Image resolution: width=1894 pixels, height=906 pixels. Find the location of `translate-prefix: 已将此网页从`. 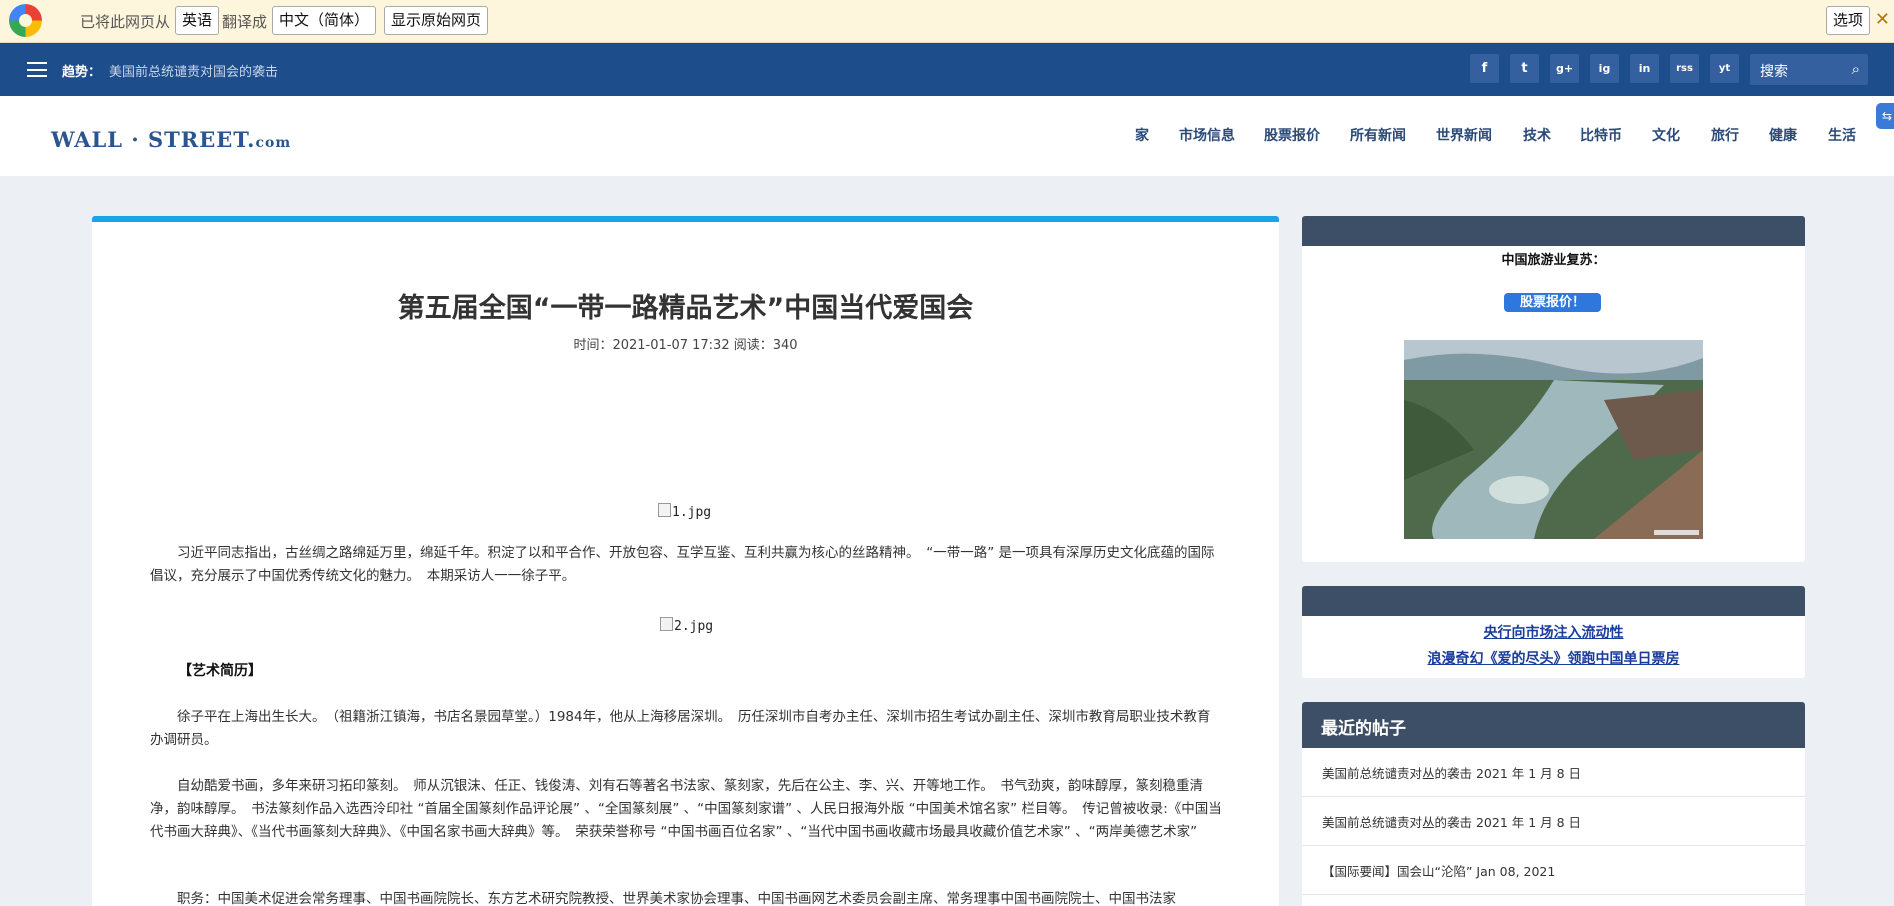

translate-prefix: 已将此网页从 is located at coordinates (125, 22).